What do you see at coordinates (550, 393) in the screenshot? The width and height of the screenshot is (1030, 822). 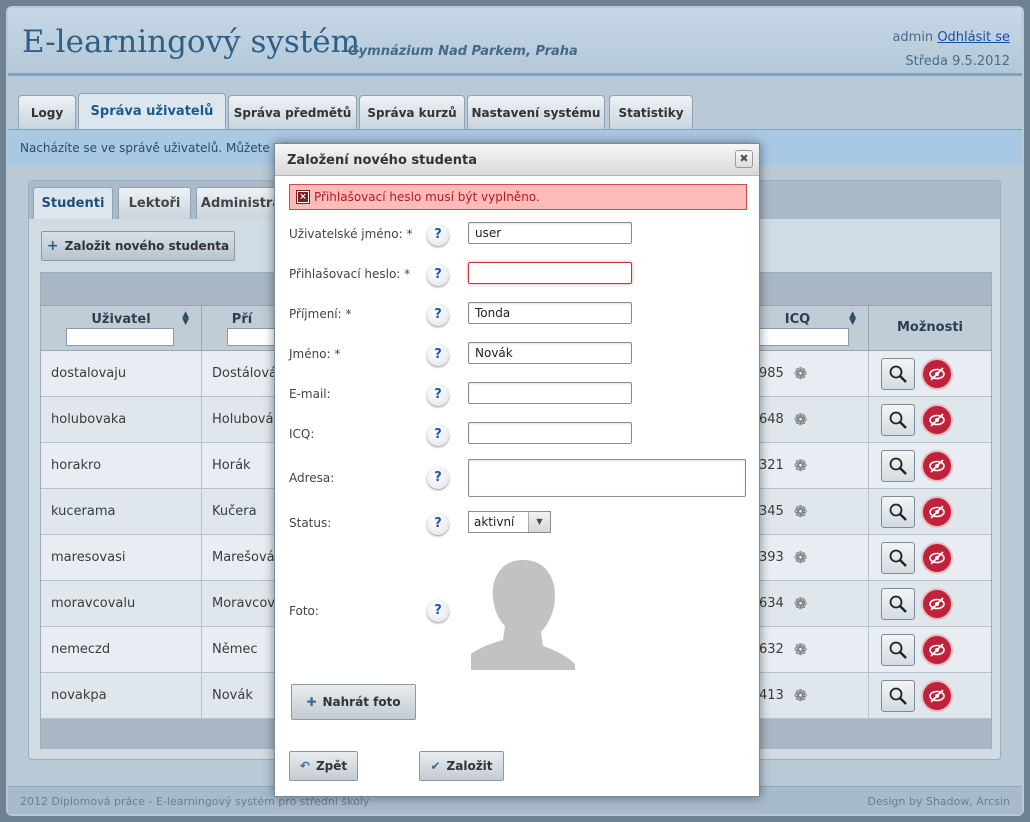 I see `email-input` at bounding box center [550, 393].